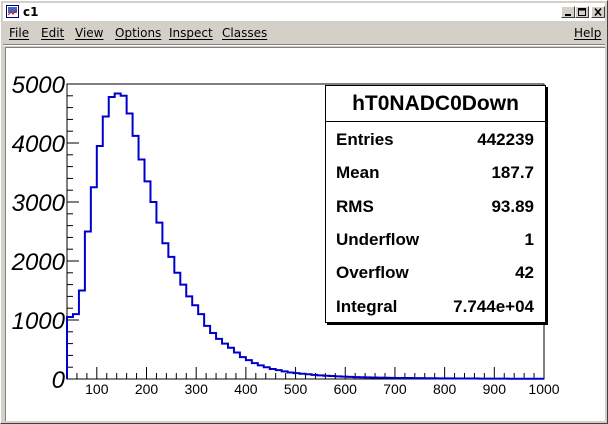 The image size is (608, 424). What do you see at coordinates (304, 12) in the screenshot?
I see `title-bar: c1` at bounding box center [304, 12].